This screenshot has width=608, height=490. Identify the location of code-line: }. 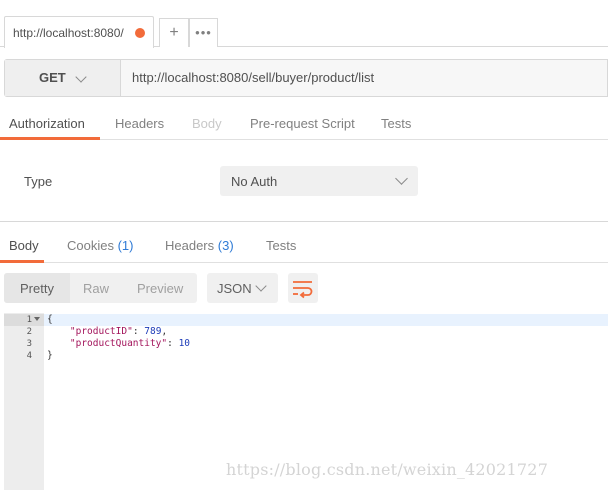
(50, 355).